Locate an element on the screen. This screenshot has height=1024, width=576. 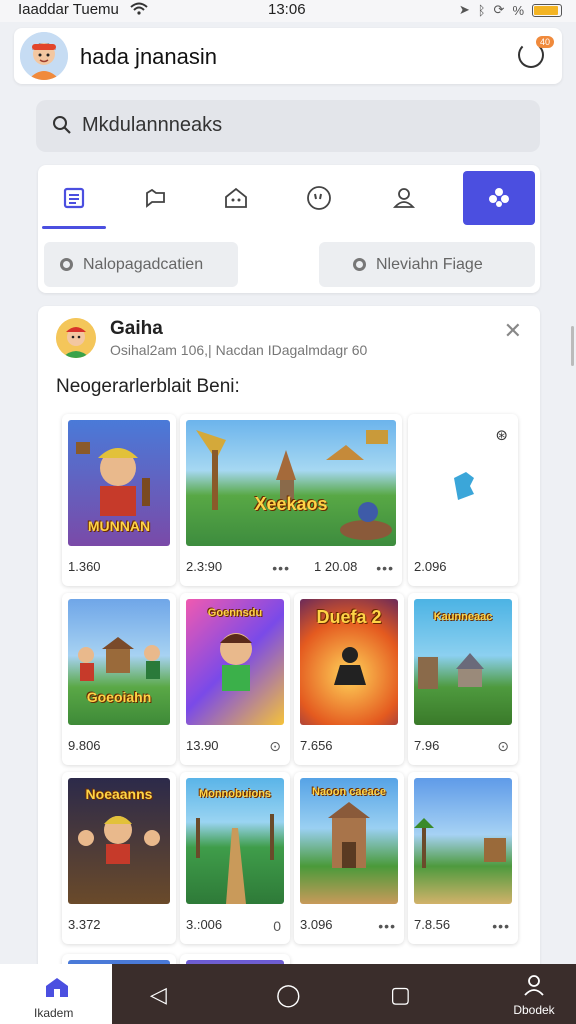
game-card: MUNNAN 1.360 is located at coordinates (119, 500).